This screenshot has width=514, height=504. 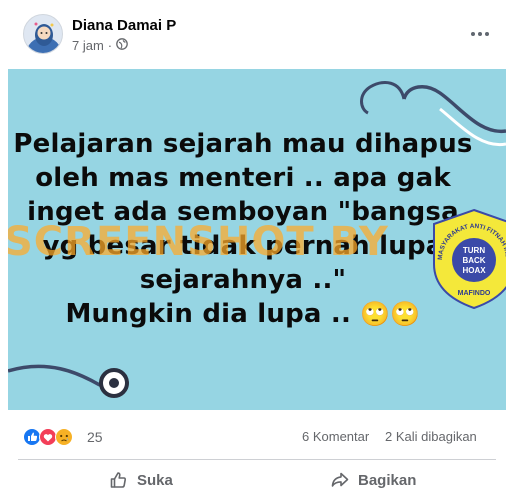 What do you see at coordinates (243, 314) in the screenshot?
I see `text-line-last: Mungkin dia lupa .. 🙄🙄` at bounding box center [243, 314].